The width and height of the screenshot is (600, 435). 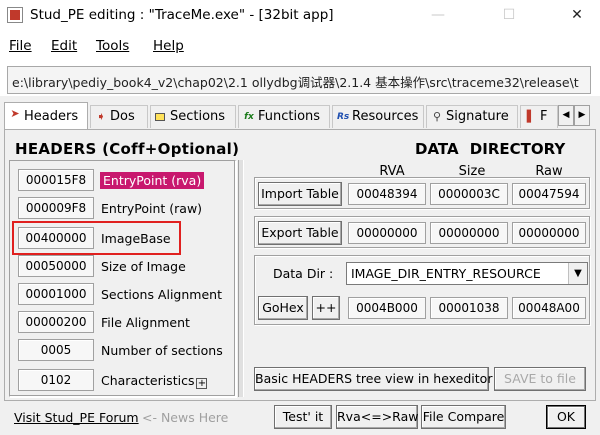 What do you see at coordinates (326, 308) in the screenshot?
I see `plusplus-button: ++` at bounding box center [326, 308].